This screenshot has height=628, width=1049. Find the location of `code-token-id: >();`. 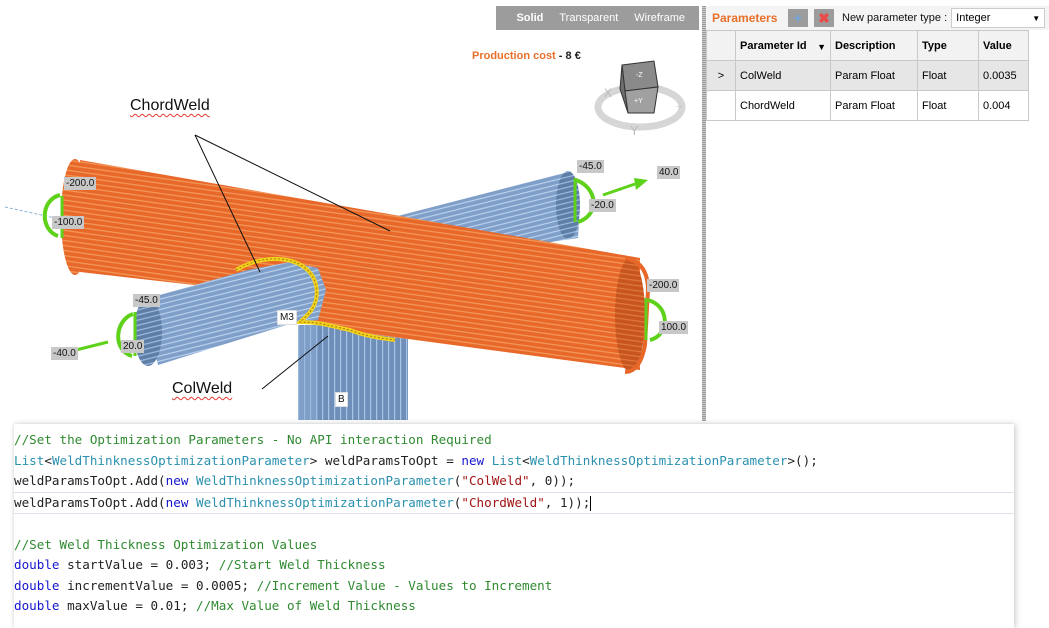

code-token-id: >(); is located at coordinates (802, 460).